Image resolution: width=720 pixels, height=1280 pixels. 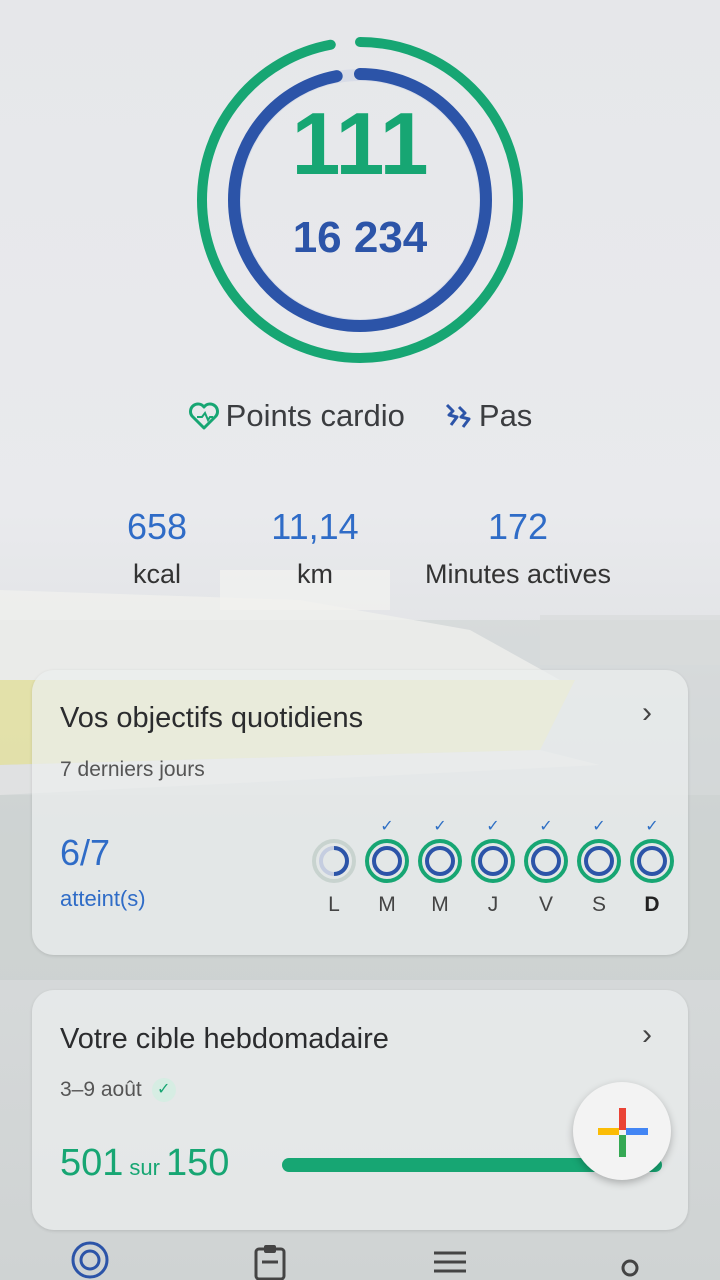 I want to click on stat-value: 172, so click(x=518, y=526).